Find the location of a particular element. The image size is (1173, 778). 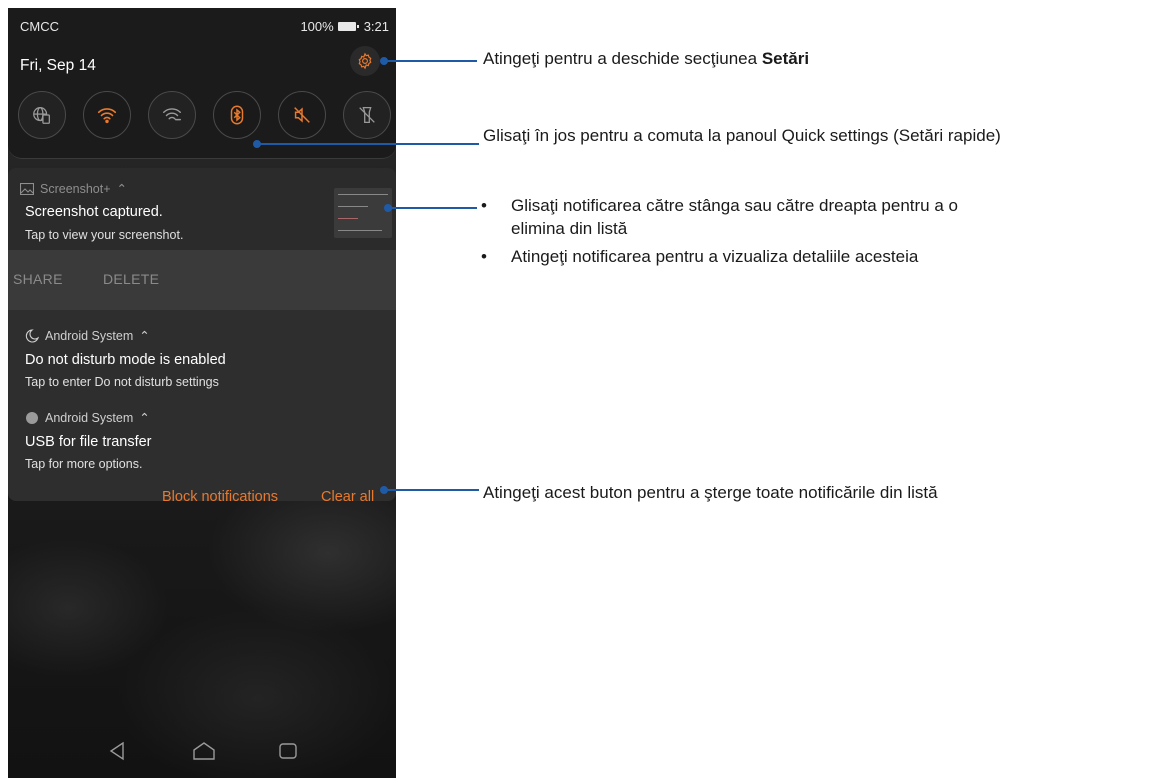

notification-app-row: Screenshot+ ⌃ is located at coordinates (73, 188).